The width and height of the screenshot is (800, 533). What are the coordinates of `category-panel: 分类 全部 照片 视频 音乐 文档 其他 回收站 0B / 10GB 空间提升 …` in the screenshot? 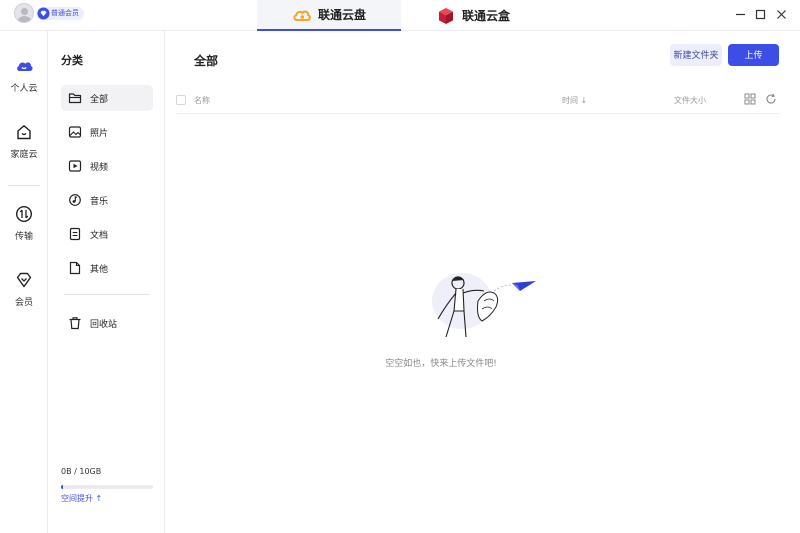 It's located at (106, 282).